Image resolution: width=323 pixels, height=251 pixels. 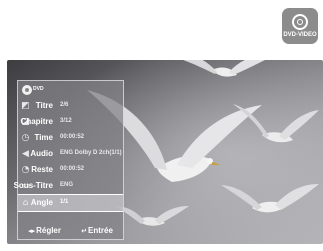 I want to click on left-right-arrows-icon: ◂▸, so click(x=32, y=230).